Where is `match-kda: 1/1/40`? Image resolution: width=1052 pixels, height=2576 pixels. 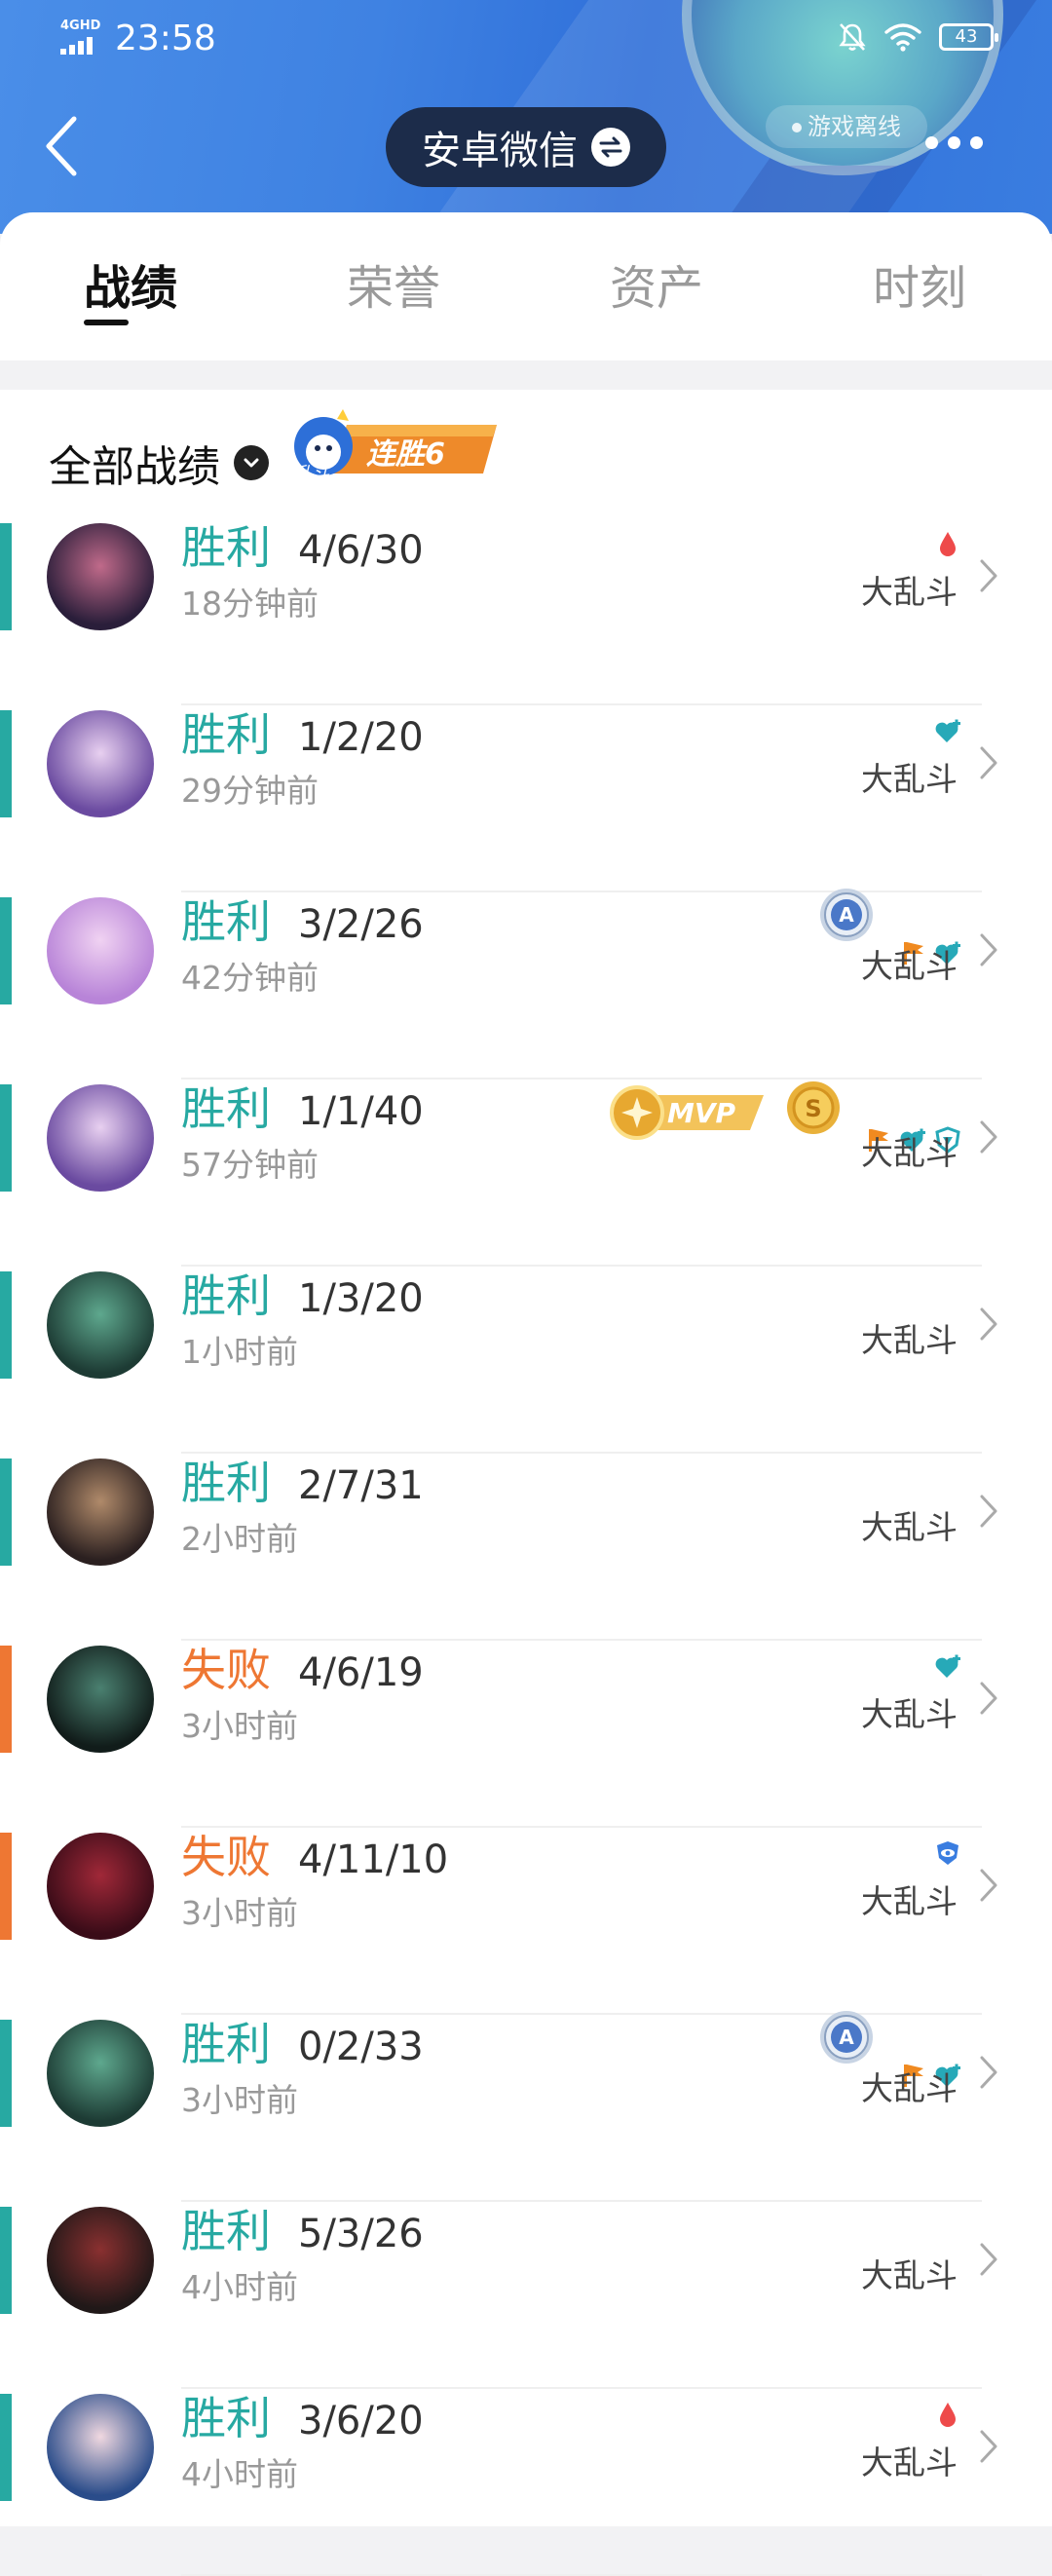 match-kda: 1/1/40 is located at coordinates (361, 1111).